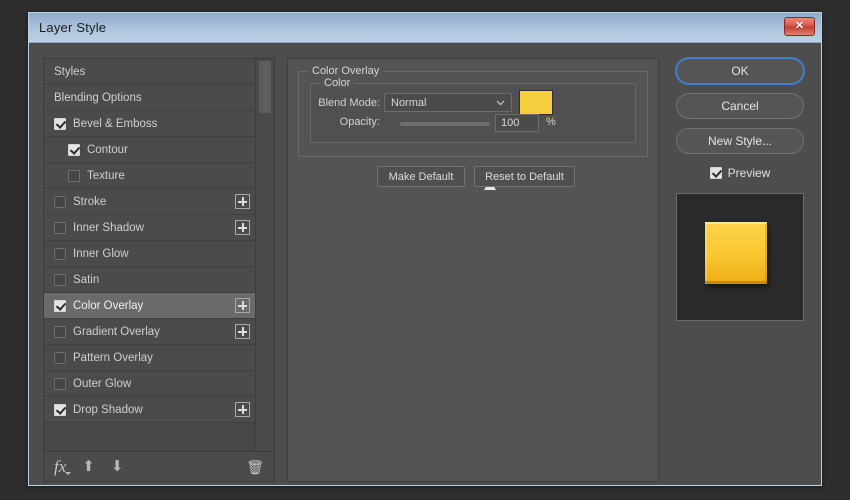 The width and height of the screenshot is (850, 500). Describe the element at coordinates (448, 156) in the screenshot. I see `opacity-slider` at that location.